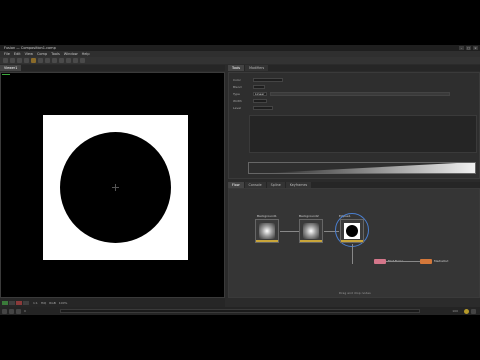 This screenshot has width=480, height=360. Describe the element at coordinates (82, 60) in the screenshot. I see `saver-tool-icon` at that location.